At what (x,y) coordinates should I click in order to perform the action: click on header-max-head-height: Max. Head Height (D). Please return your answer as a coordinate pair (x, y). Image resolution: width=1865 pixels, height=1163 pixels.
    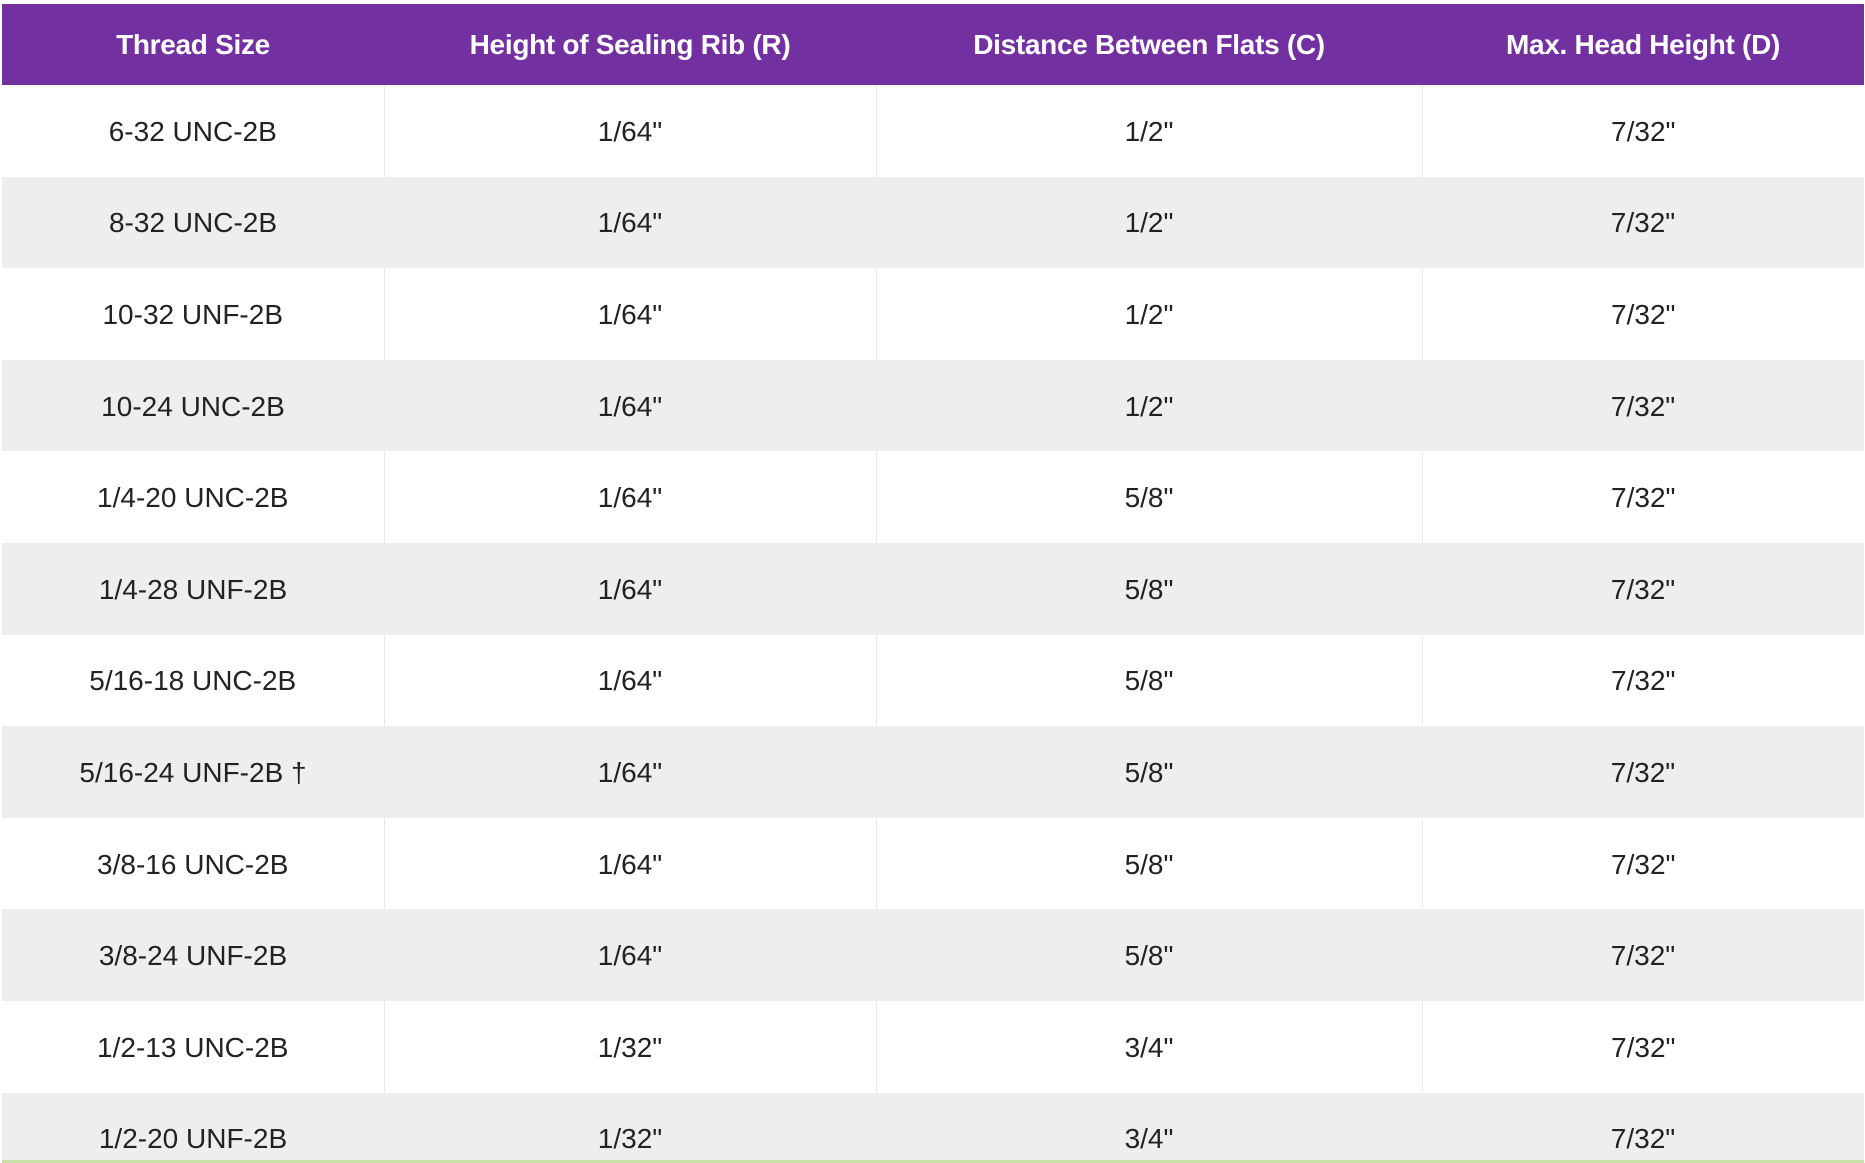
    Looking at the image, I should click on (1643, 44).